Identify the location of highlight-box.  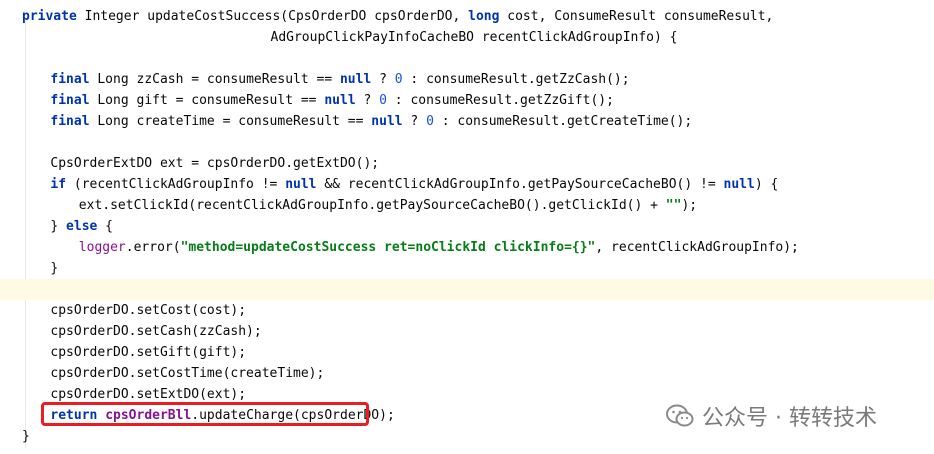
(205, 414).